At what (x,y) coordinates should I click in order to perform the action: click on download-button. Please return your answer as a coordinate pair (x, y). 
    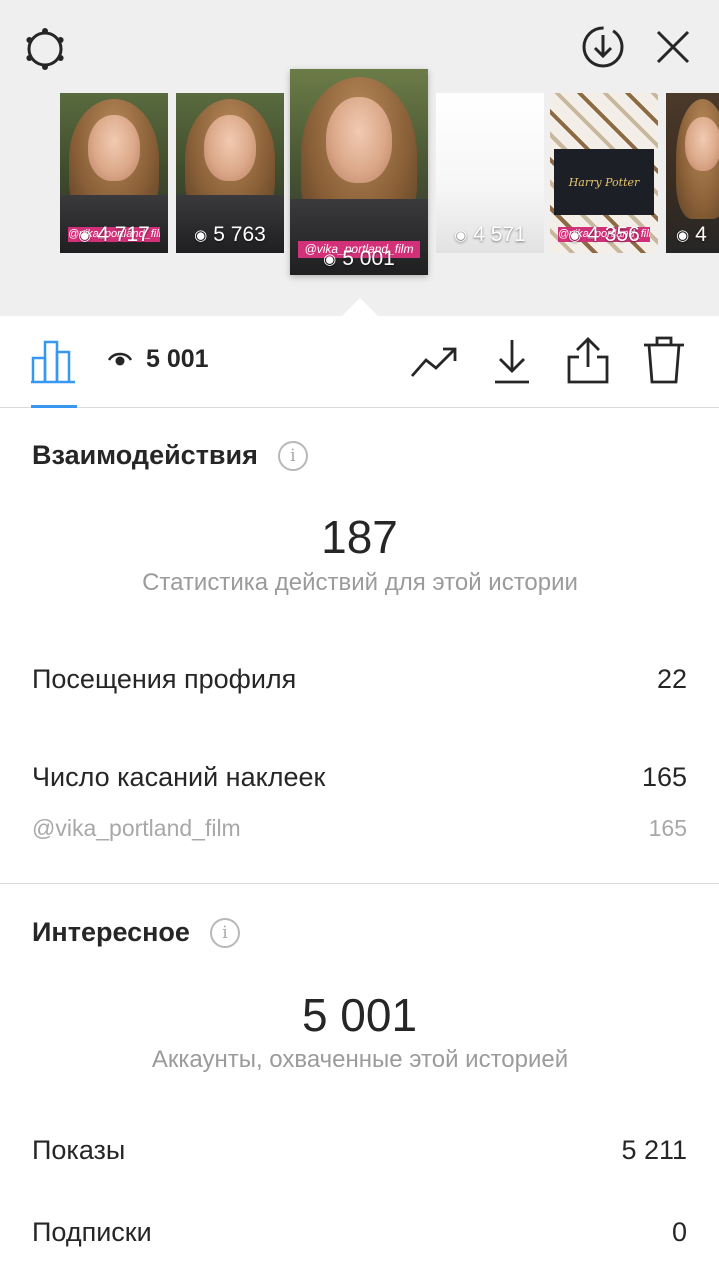
    Looking at the image, I should click on (512, 361).